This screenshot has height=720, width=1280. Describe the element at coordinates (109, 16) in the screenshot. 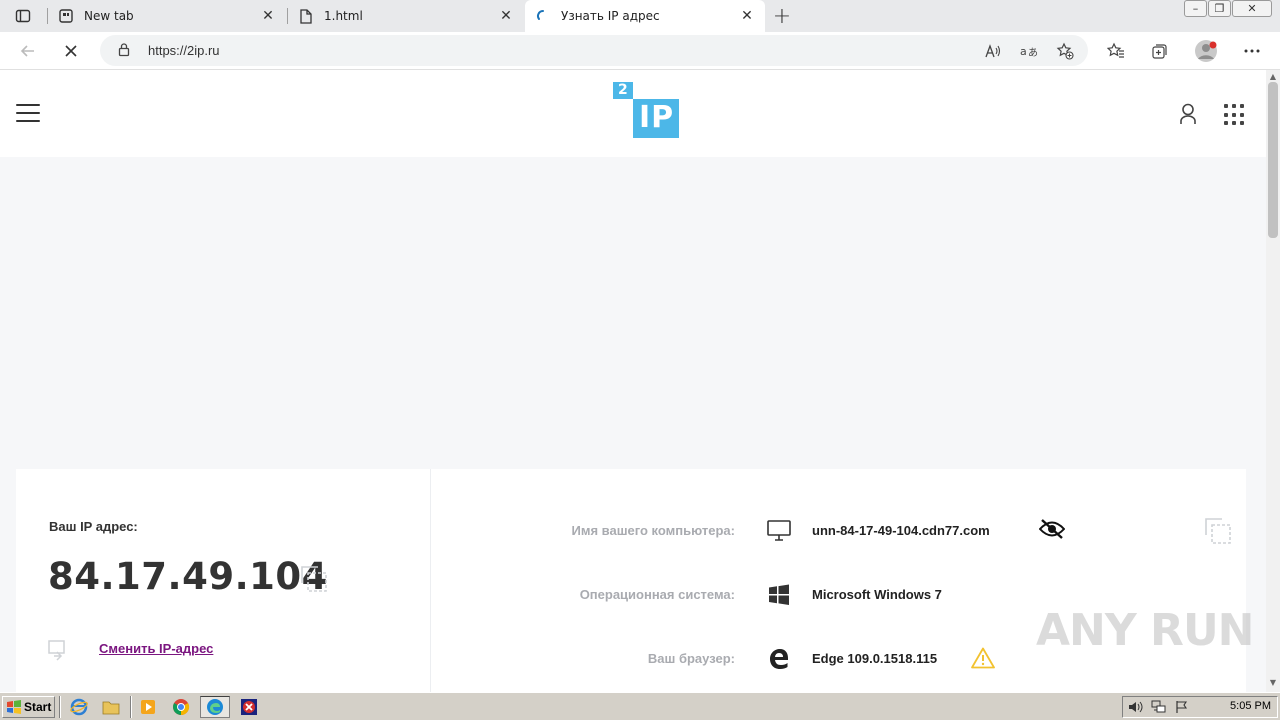

I see `tab-title: New tab` at that location.